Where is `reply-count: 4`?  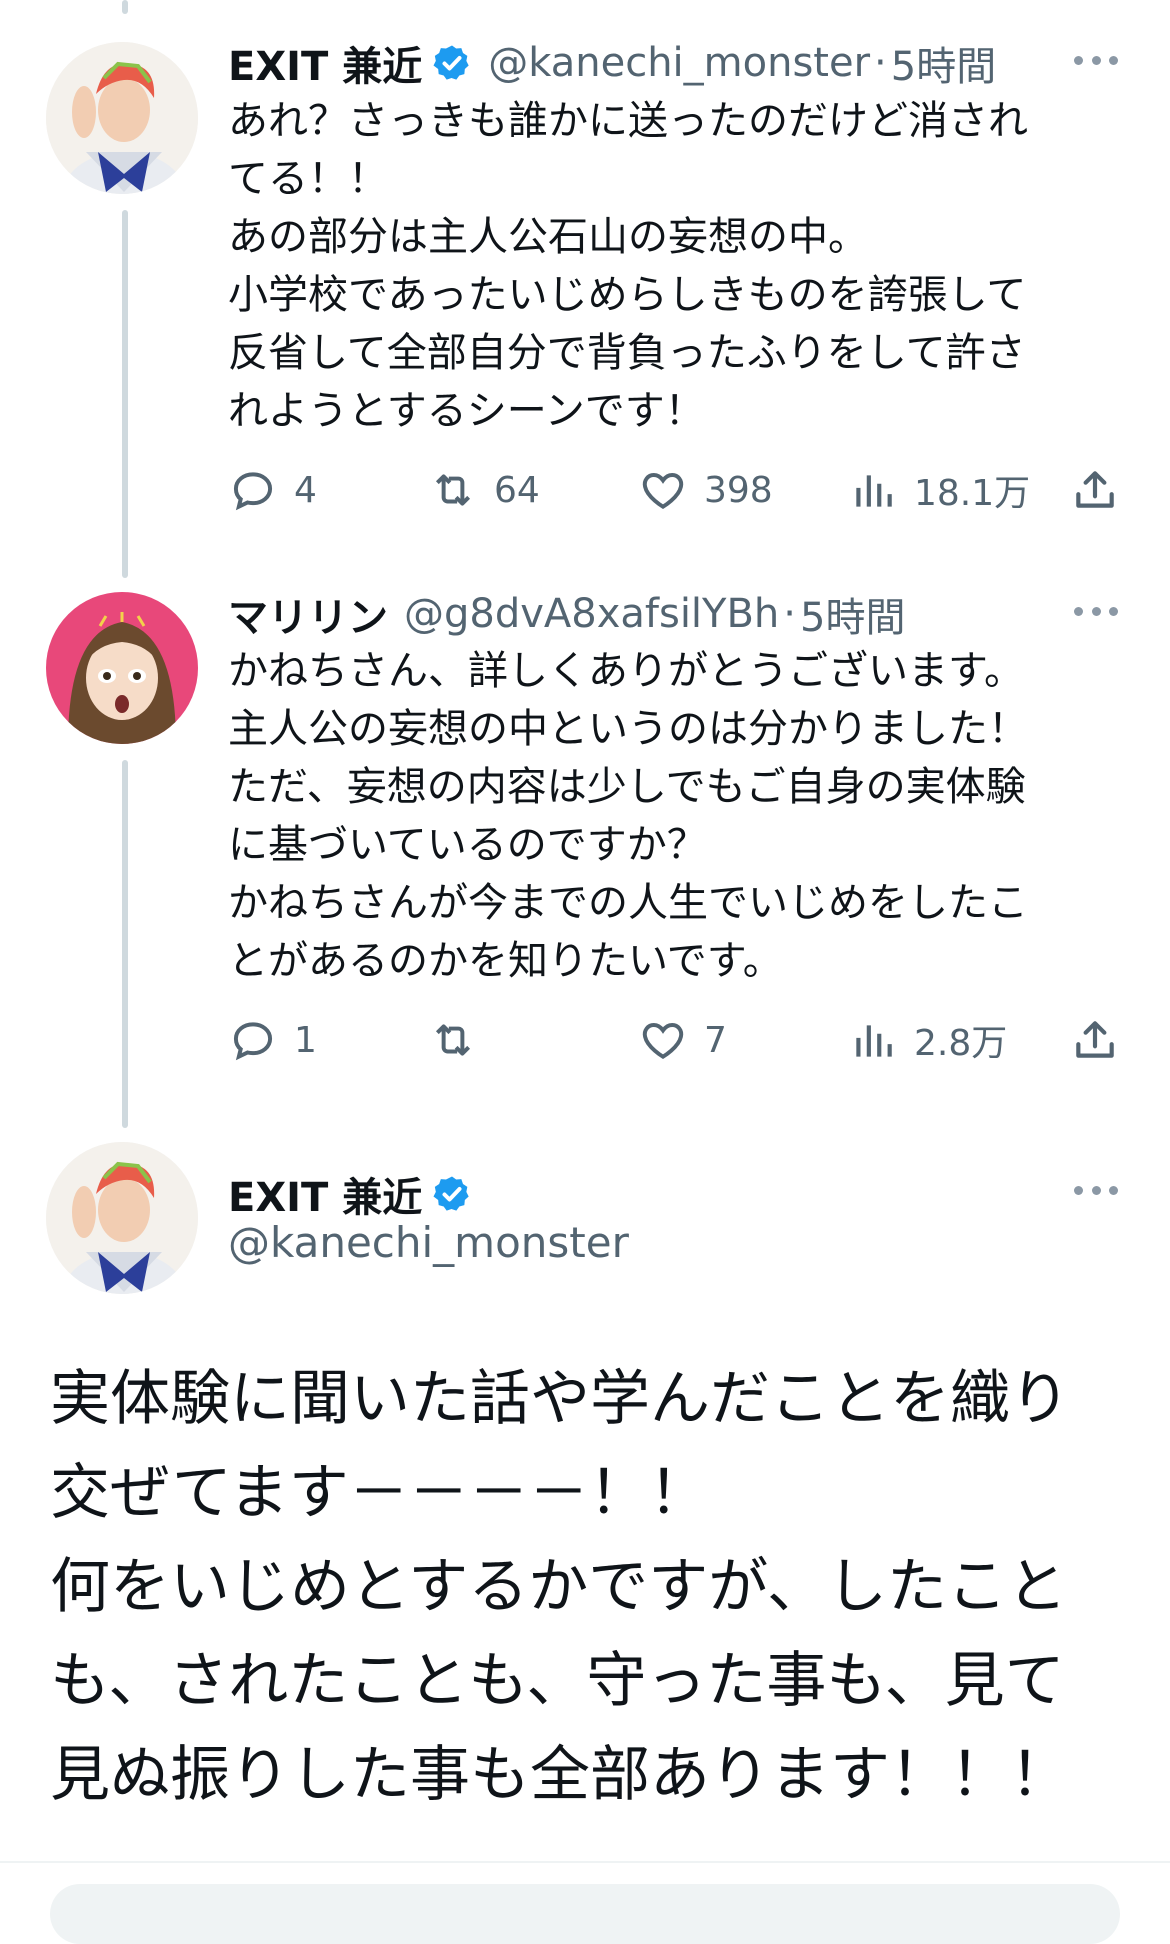 reply-count: 4 is located at coordinates (305, 490).